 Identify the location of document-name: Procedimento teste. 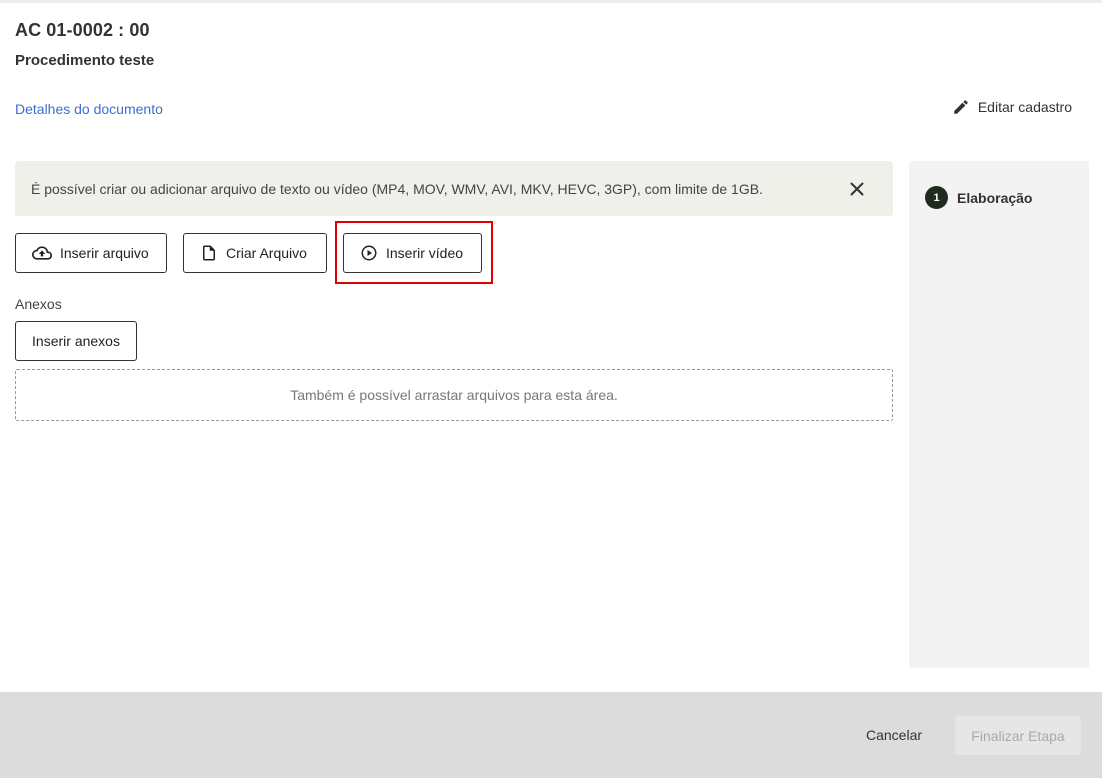
(85, 60).